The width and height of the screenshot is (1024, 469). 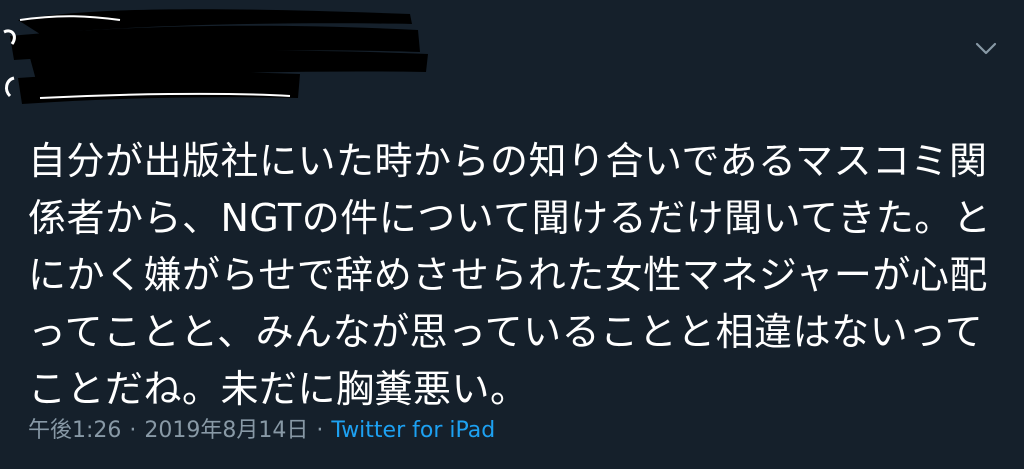 I want to click on tweet-date: 2019年8月14日, so click(x=226, y=431).